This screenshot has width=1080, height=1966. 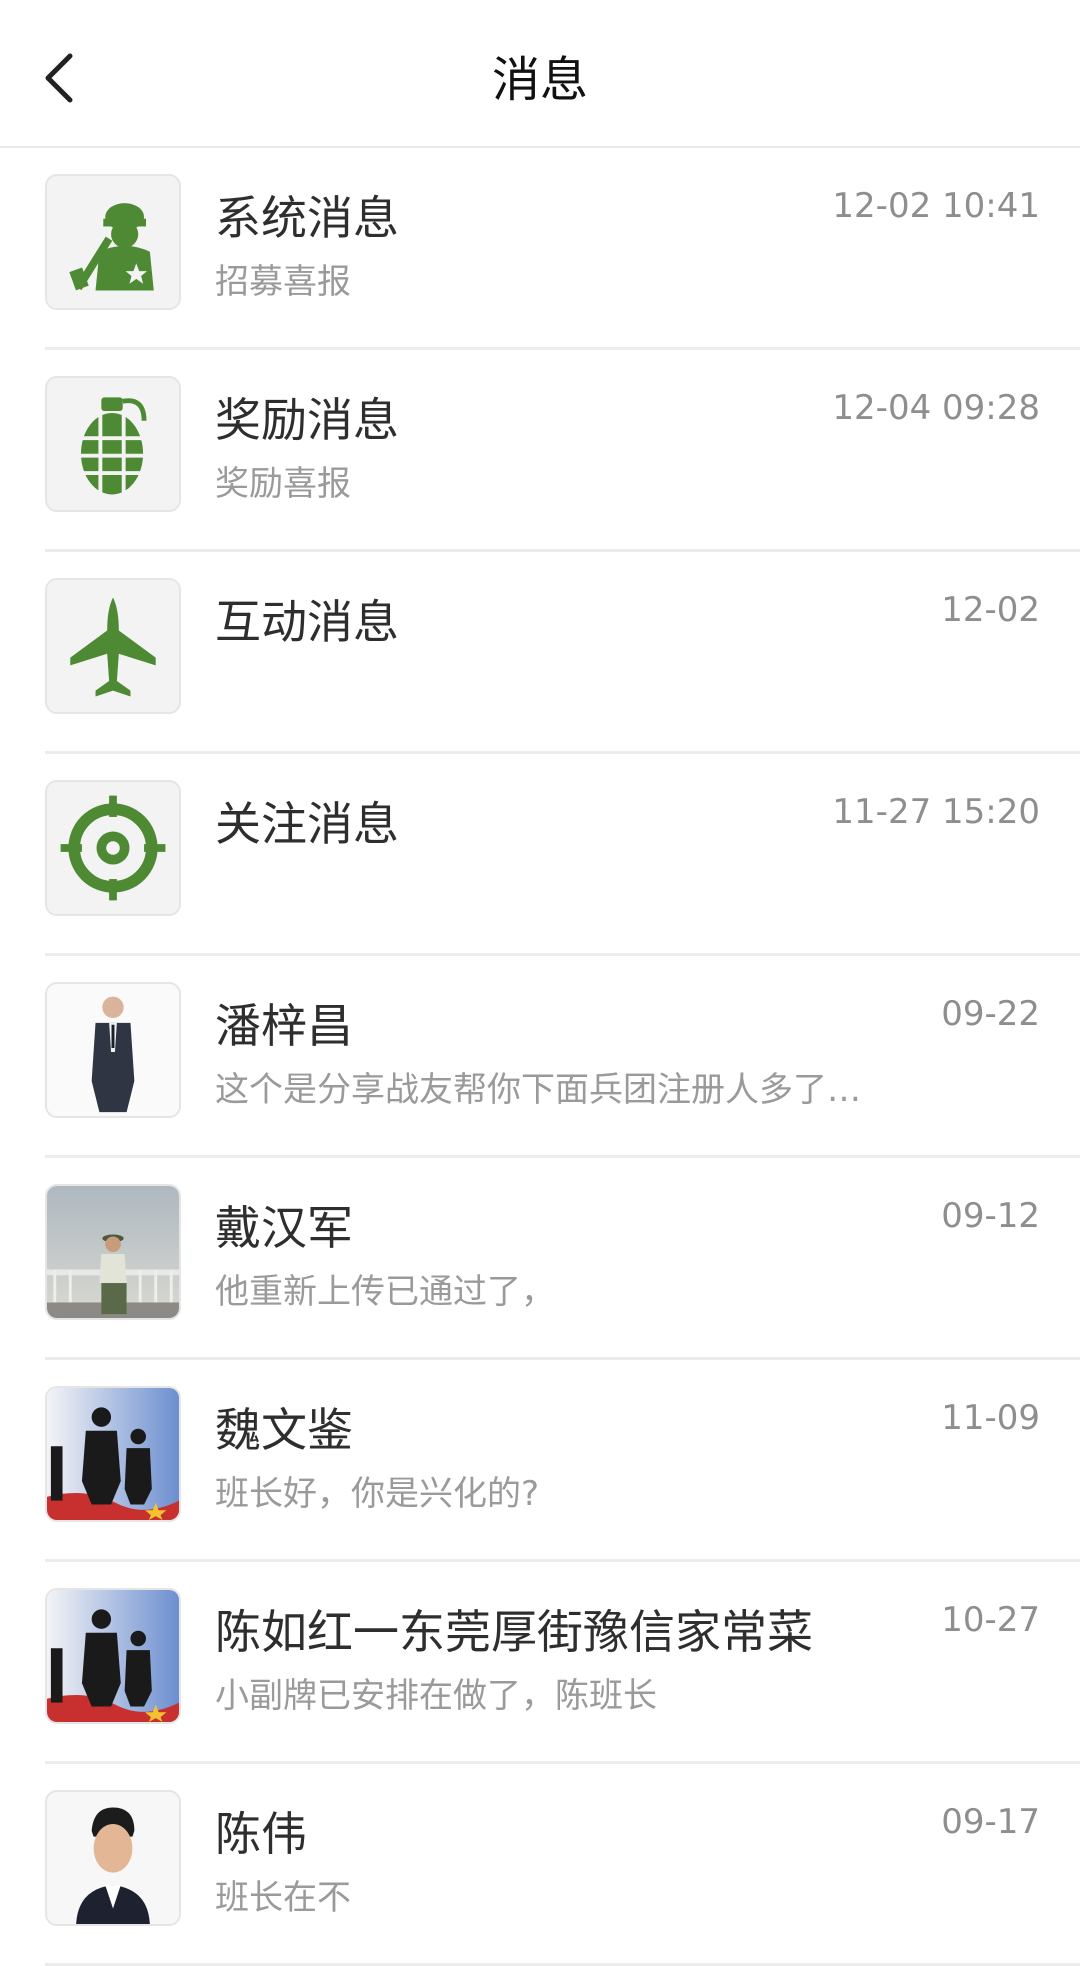 I want to click on message-sender: 魏文鉴, so click(x=284, y=1430).